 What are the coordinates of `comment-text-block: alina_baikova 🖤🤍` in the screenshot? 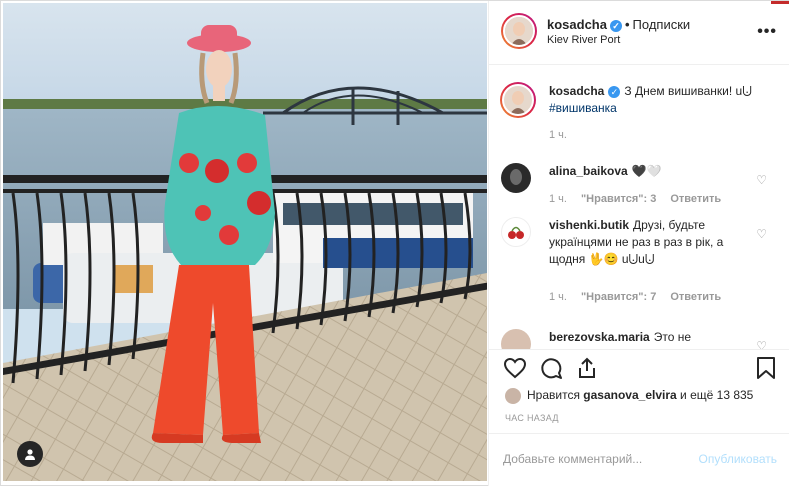 It's located at (654, 171).